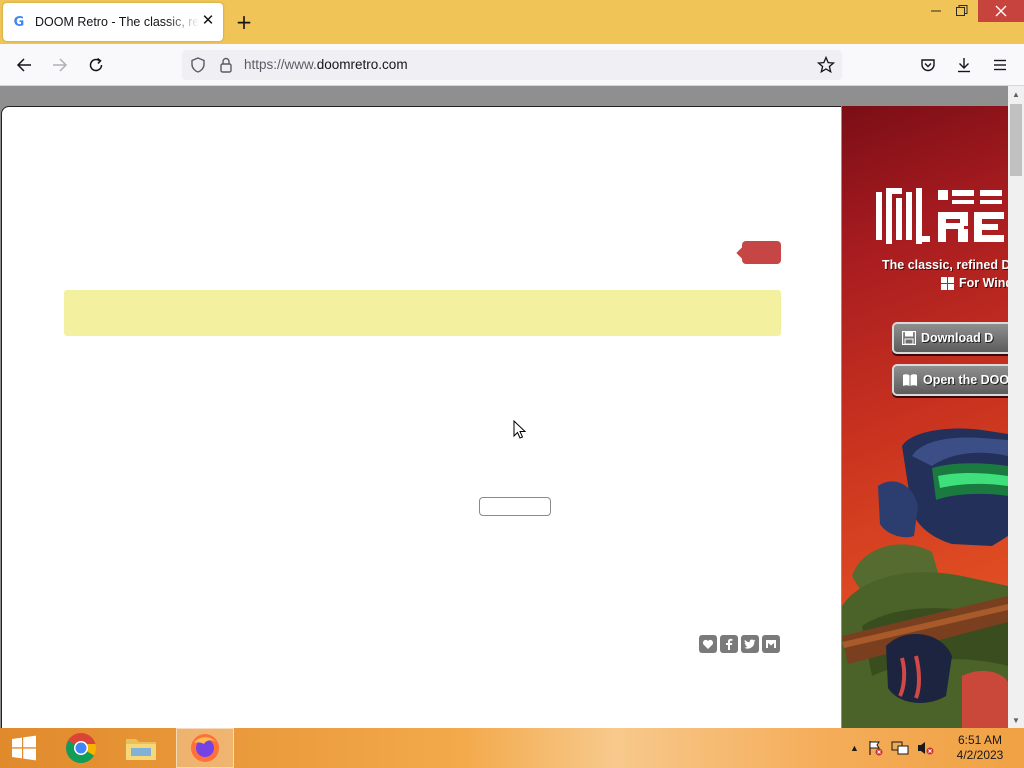 This screenshot has width=1024, height=768. What do you see at coordinates (942, 218) in the screenshot?
I see `doom-retro-logo` at bounding box center [942, 218].